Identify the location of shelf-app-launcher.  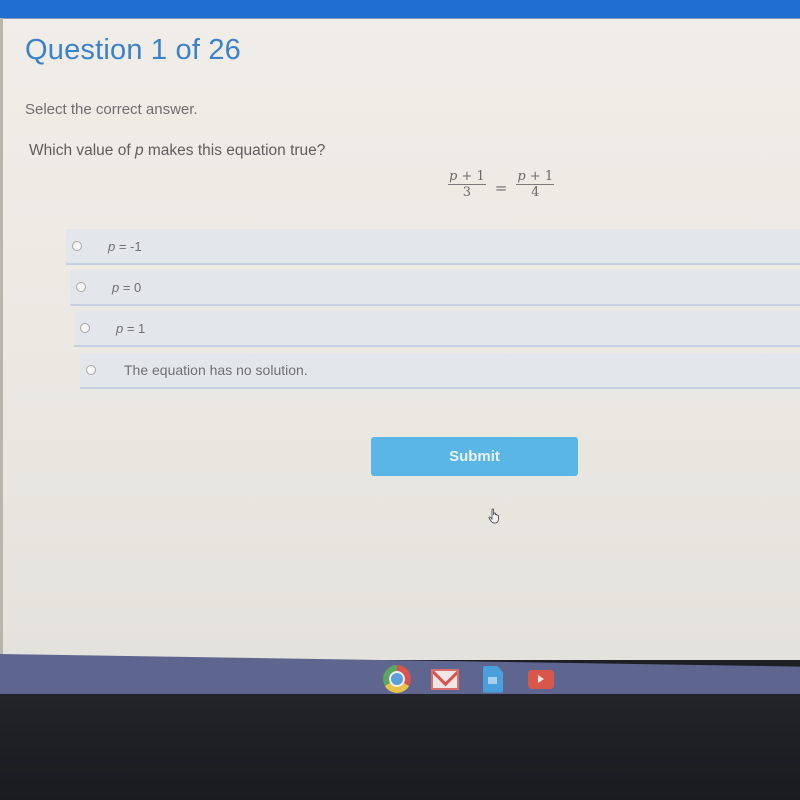
(469, 682).